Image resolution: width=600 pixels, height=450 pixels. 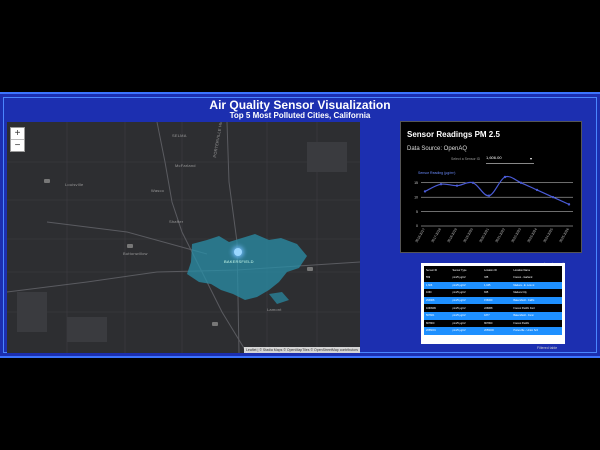 I want to click on y-tick-label: 15, so click(x=416, y=183).